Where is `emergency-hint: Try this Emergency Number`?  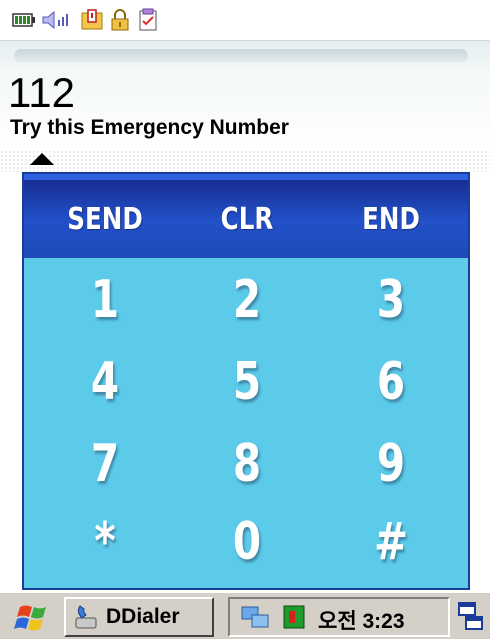
emergency-hint: Try this Emergency Number is located at coordinates (149, 127).